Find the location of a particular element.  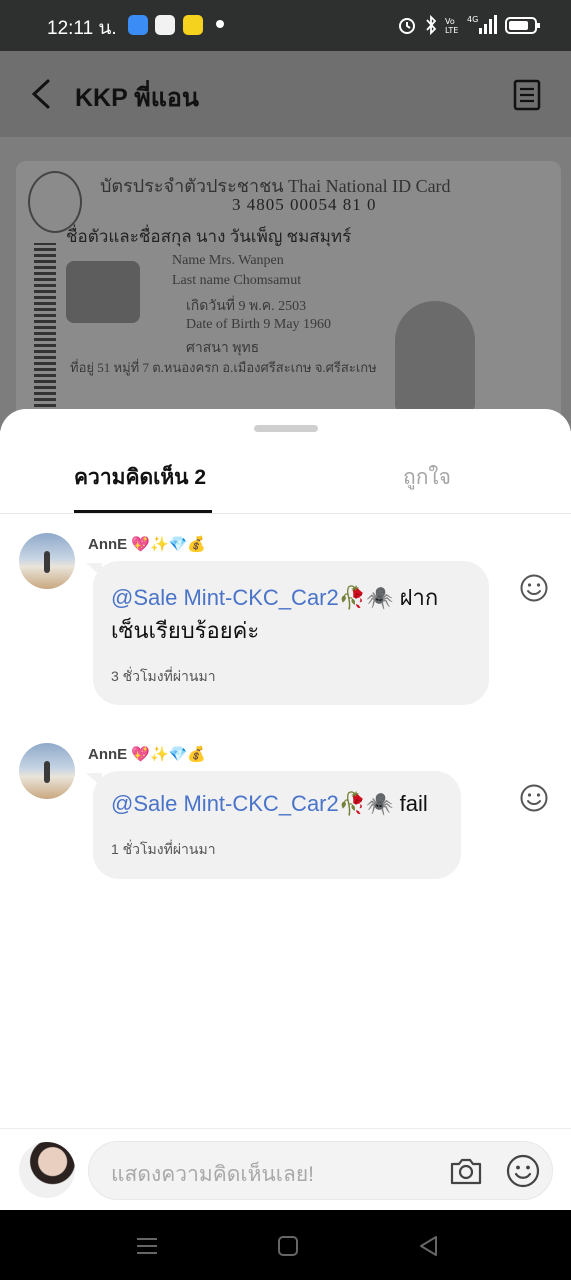

page-title: KKP พี่แอน is located at coordinates (137, 98).